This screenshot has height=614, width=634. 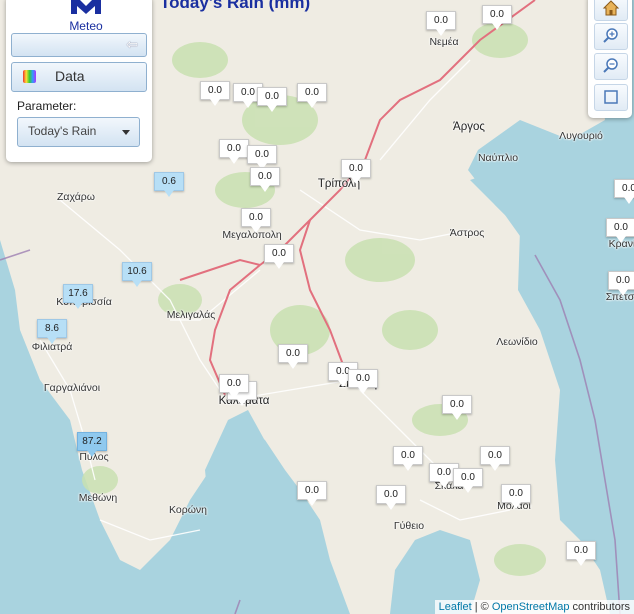 I want to click on chevron-down-icon, so click(x=126, y=132).